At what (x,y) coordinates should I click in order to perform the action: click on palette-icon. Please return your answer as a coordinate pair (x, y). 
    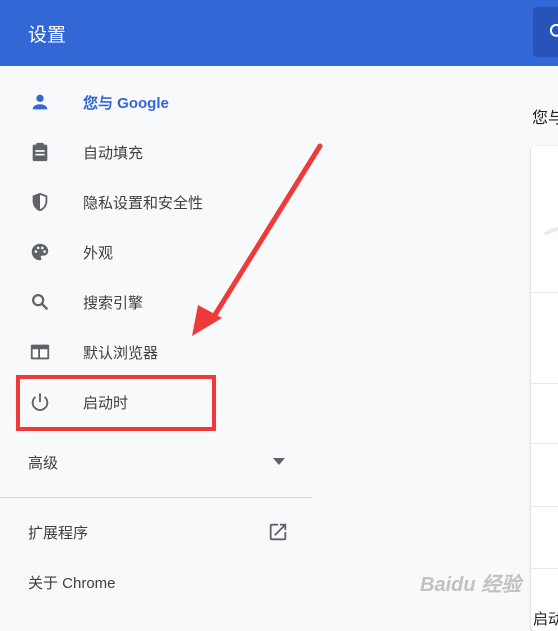
    Looking at the image, I should click on (40, 252).